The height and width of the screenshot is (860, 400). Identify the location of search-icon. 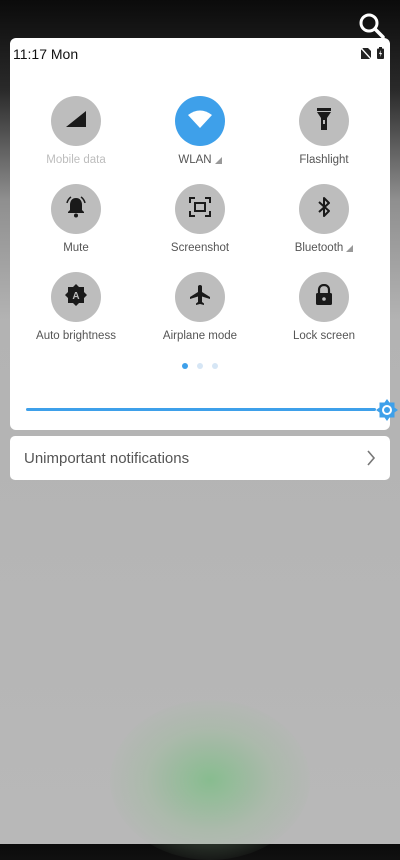
(372, 26).